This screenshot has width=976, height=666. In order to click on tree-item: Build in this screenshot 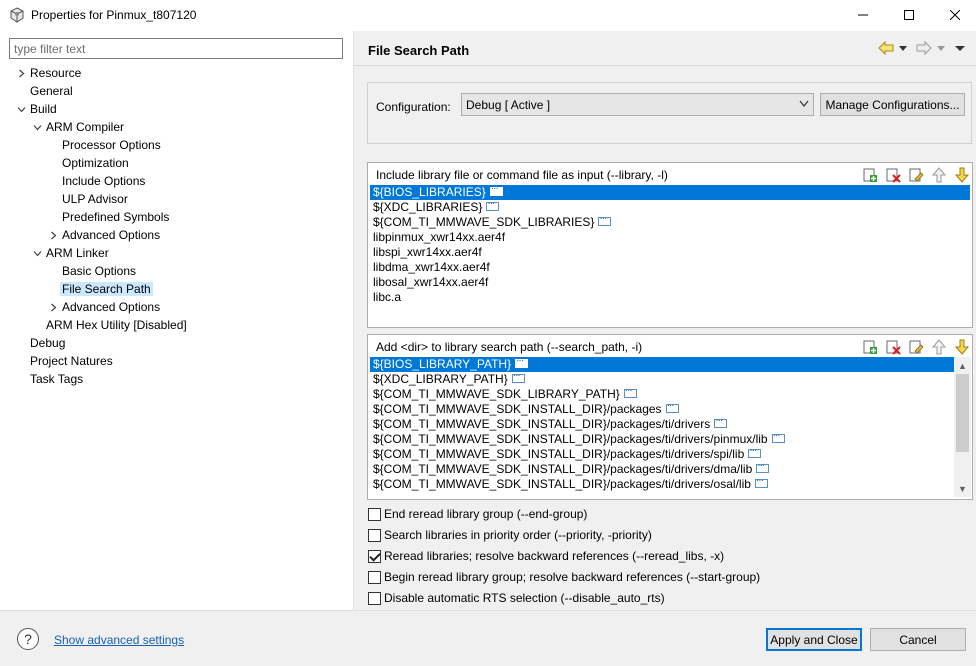, I will do `click(37, 109)`.